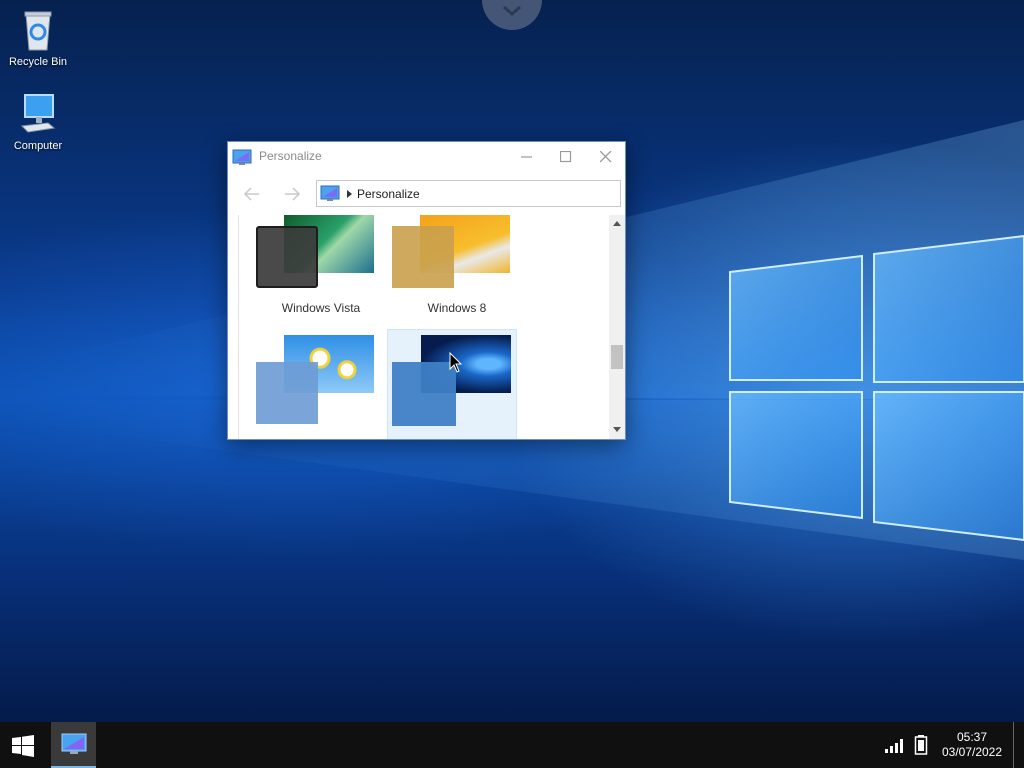 This screenshot has width=1024, height=768. What do you see at coordinates (972, 752) in the screenshot?
I see `clock-date: 03/07/2022` at bounding box center [972, 752].